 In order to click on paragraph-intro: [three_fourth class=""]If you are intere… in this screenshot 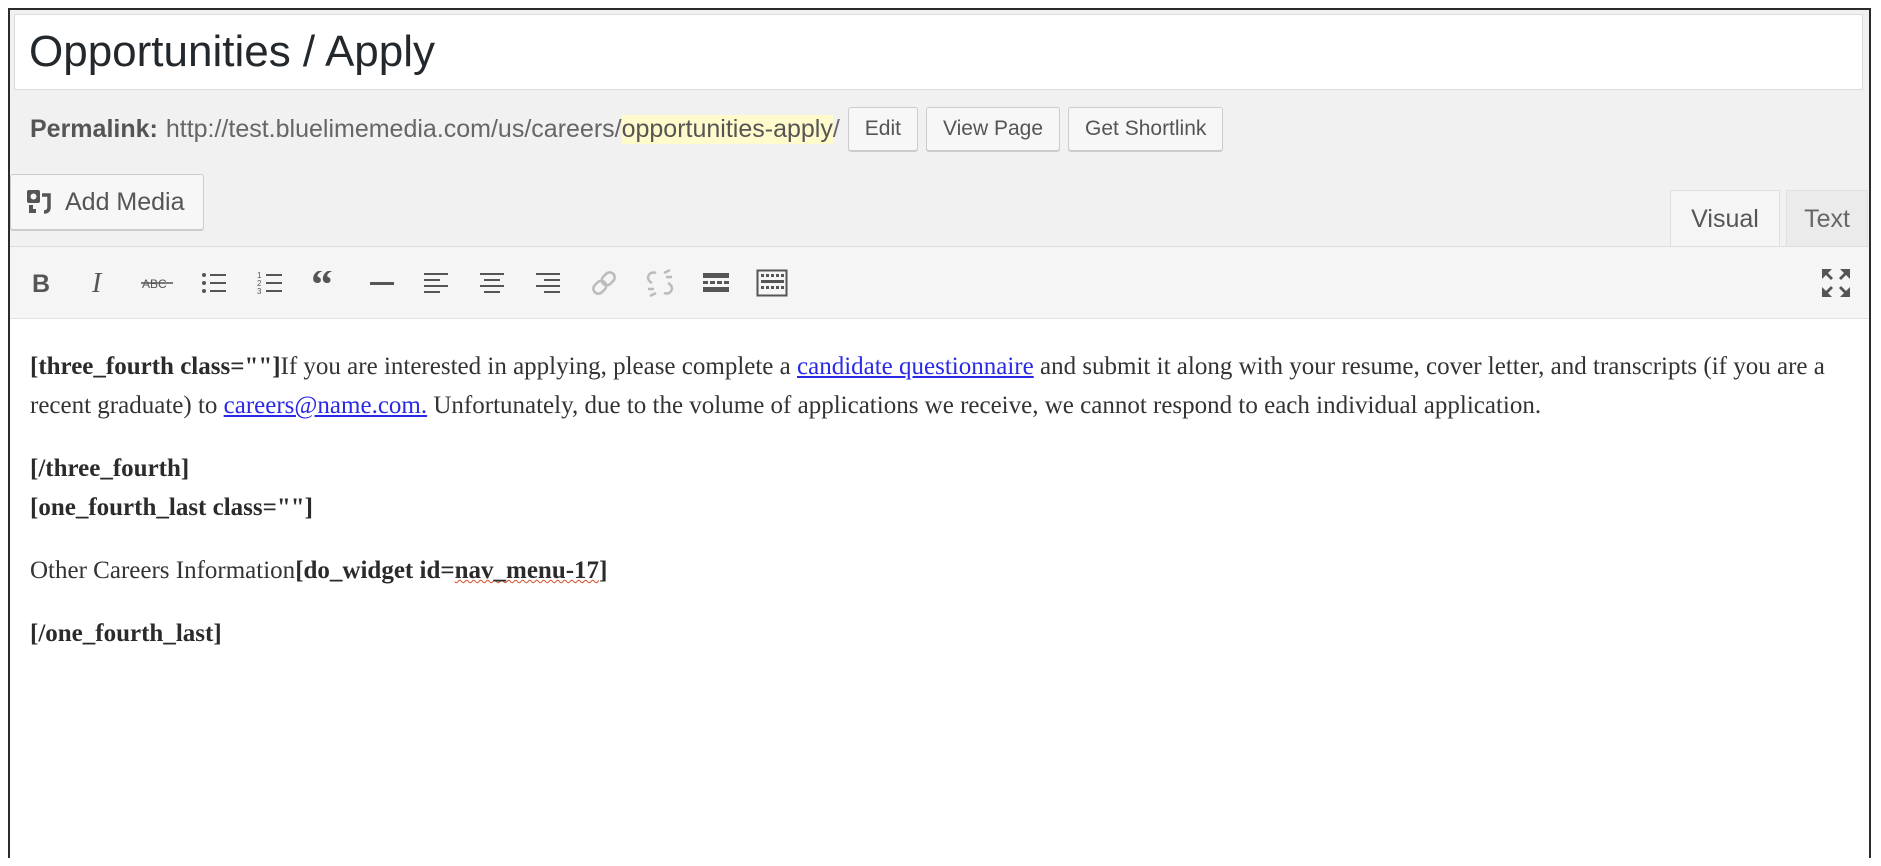, I will do `click(940, 386)`.